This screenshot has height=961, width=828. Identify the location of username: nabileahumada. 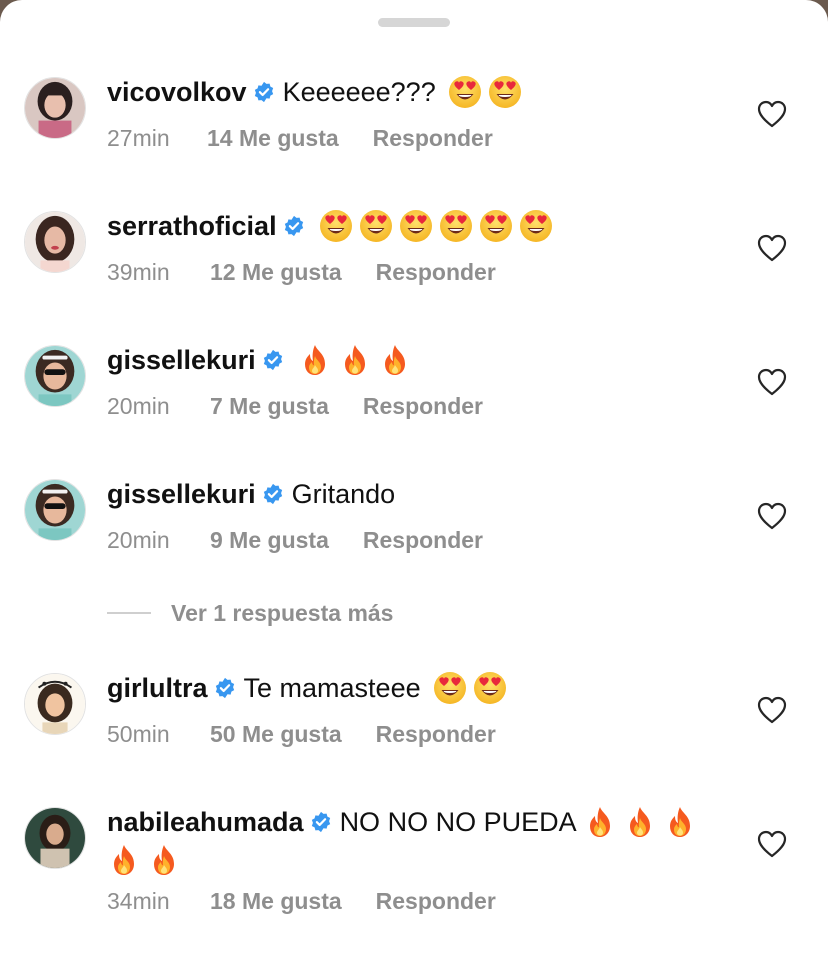
(205, 822).